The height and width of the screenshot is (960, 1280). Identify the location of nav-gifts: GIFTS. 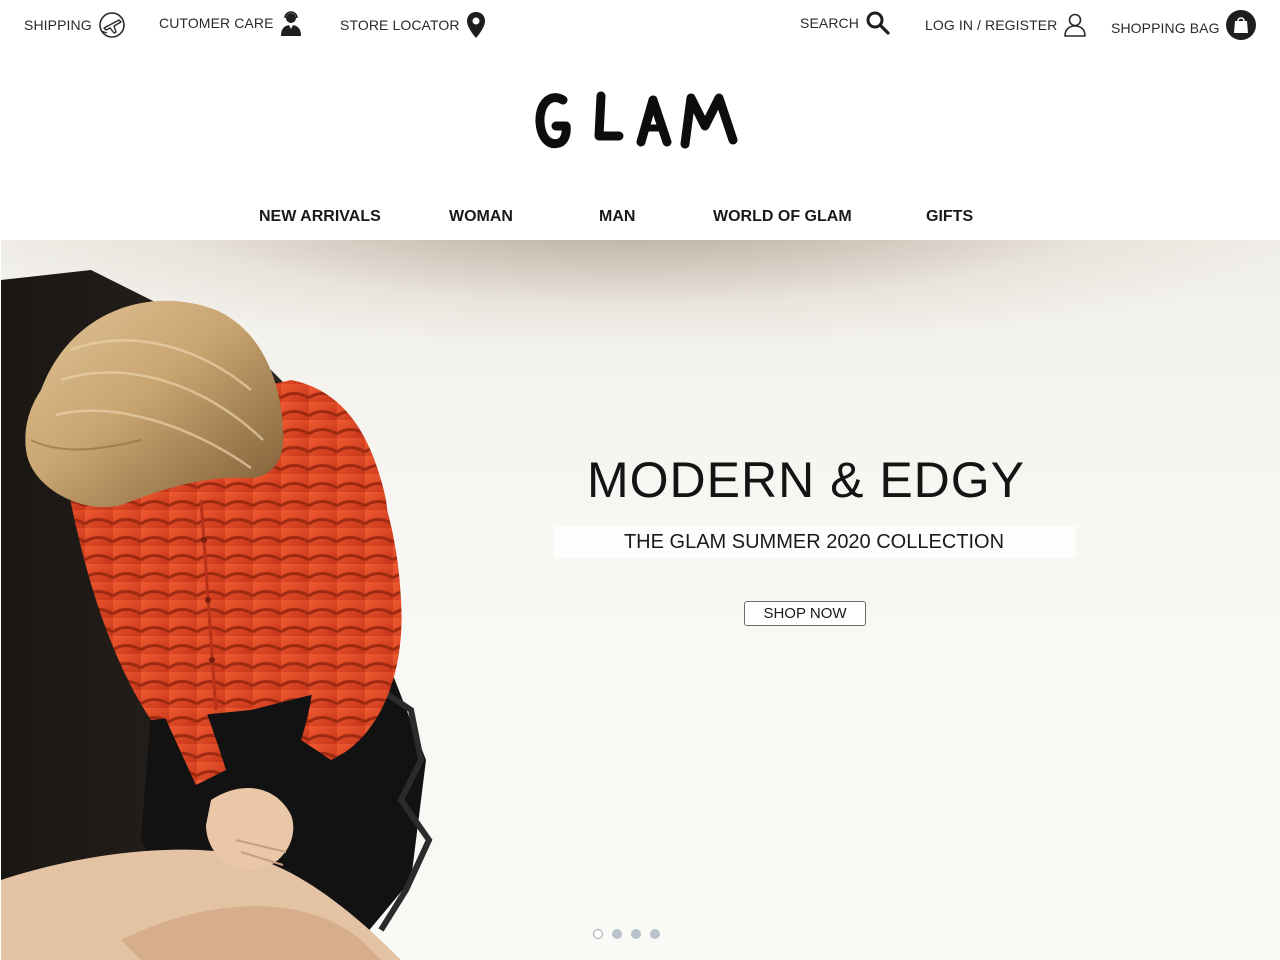
(949, 217).